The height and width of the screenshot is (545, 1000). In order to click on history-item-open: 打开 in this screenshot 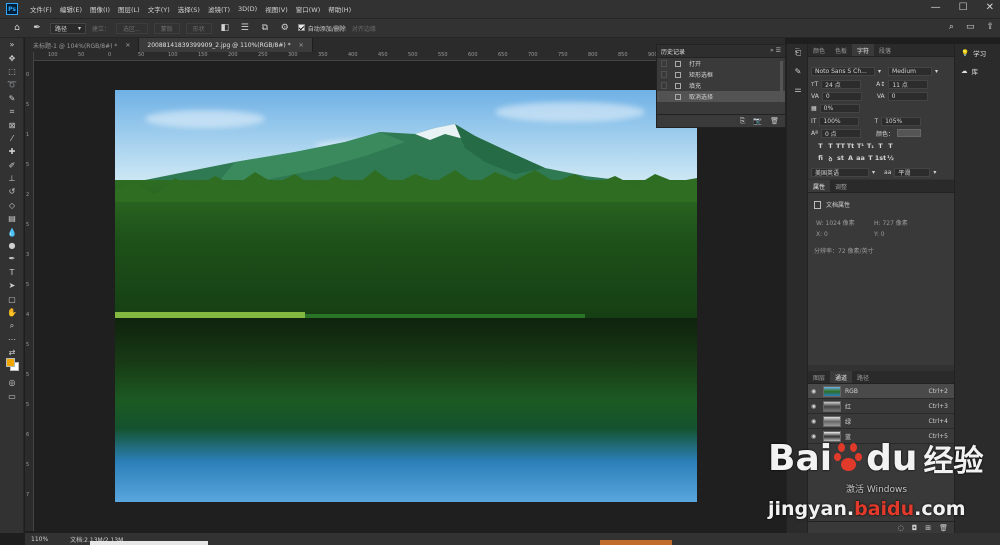, I will do `click(721, 63)`.